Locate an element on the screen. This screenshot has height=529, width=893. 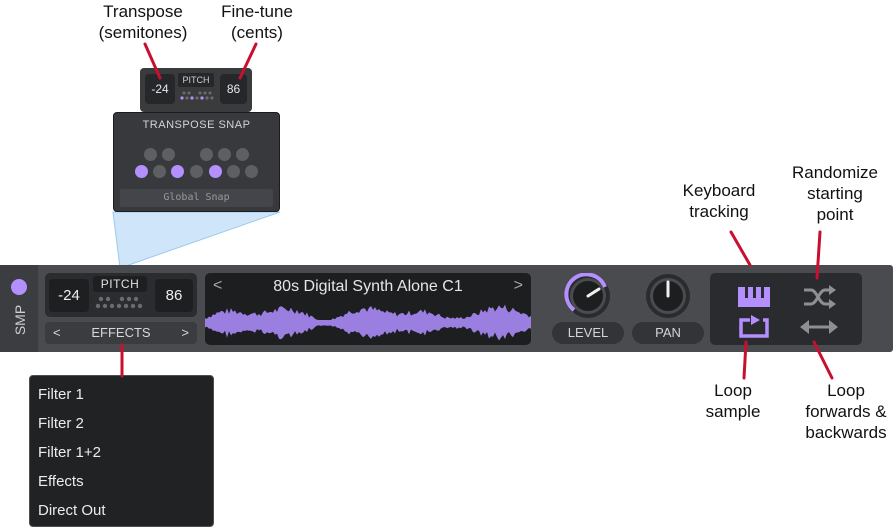
effects-next-arrow: > is located at coordinates (185, 333).